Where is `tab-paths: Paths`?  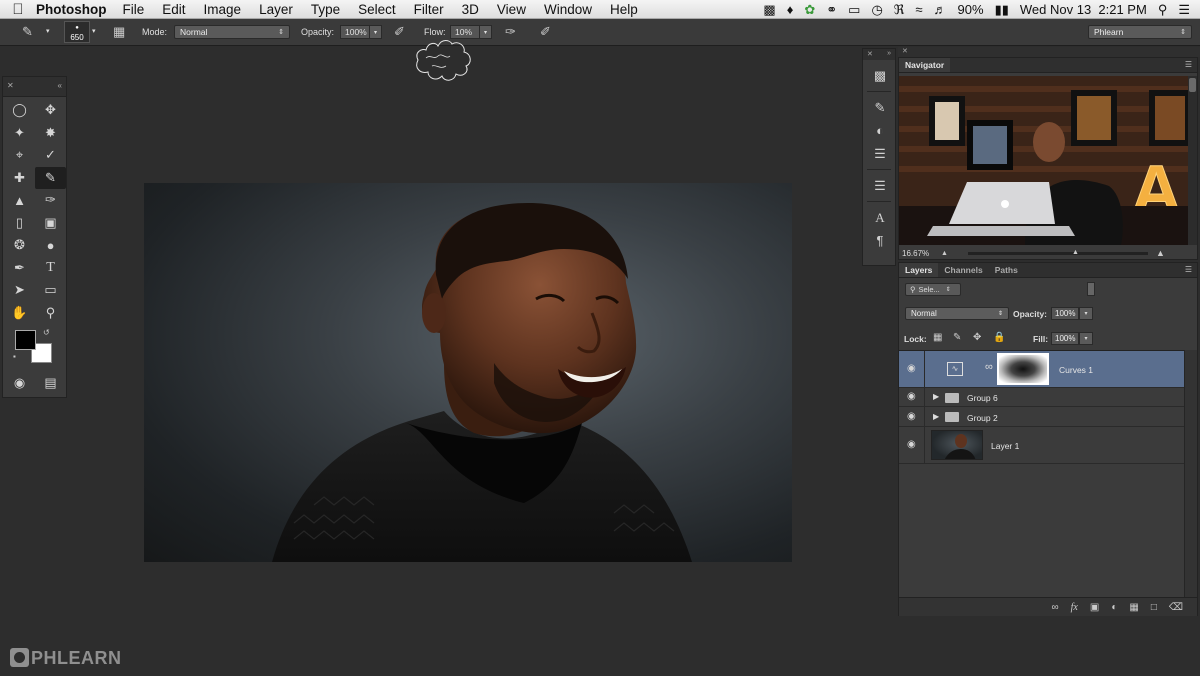 tab-paths: Paths is located at coordinates (1006, 270).